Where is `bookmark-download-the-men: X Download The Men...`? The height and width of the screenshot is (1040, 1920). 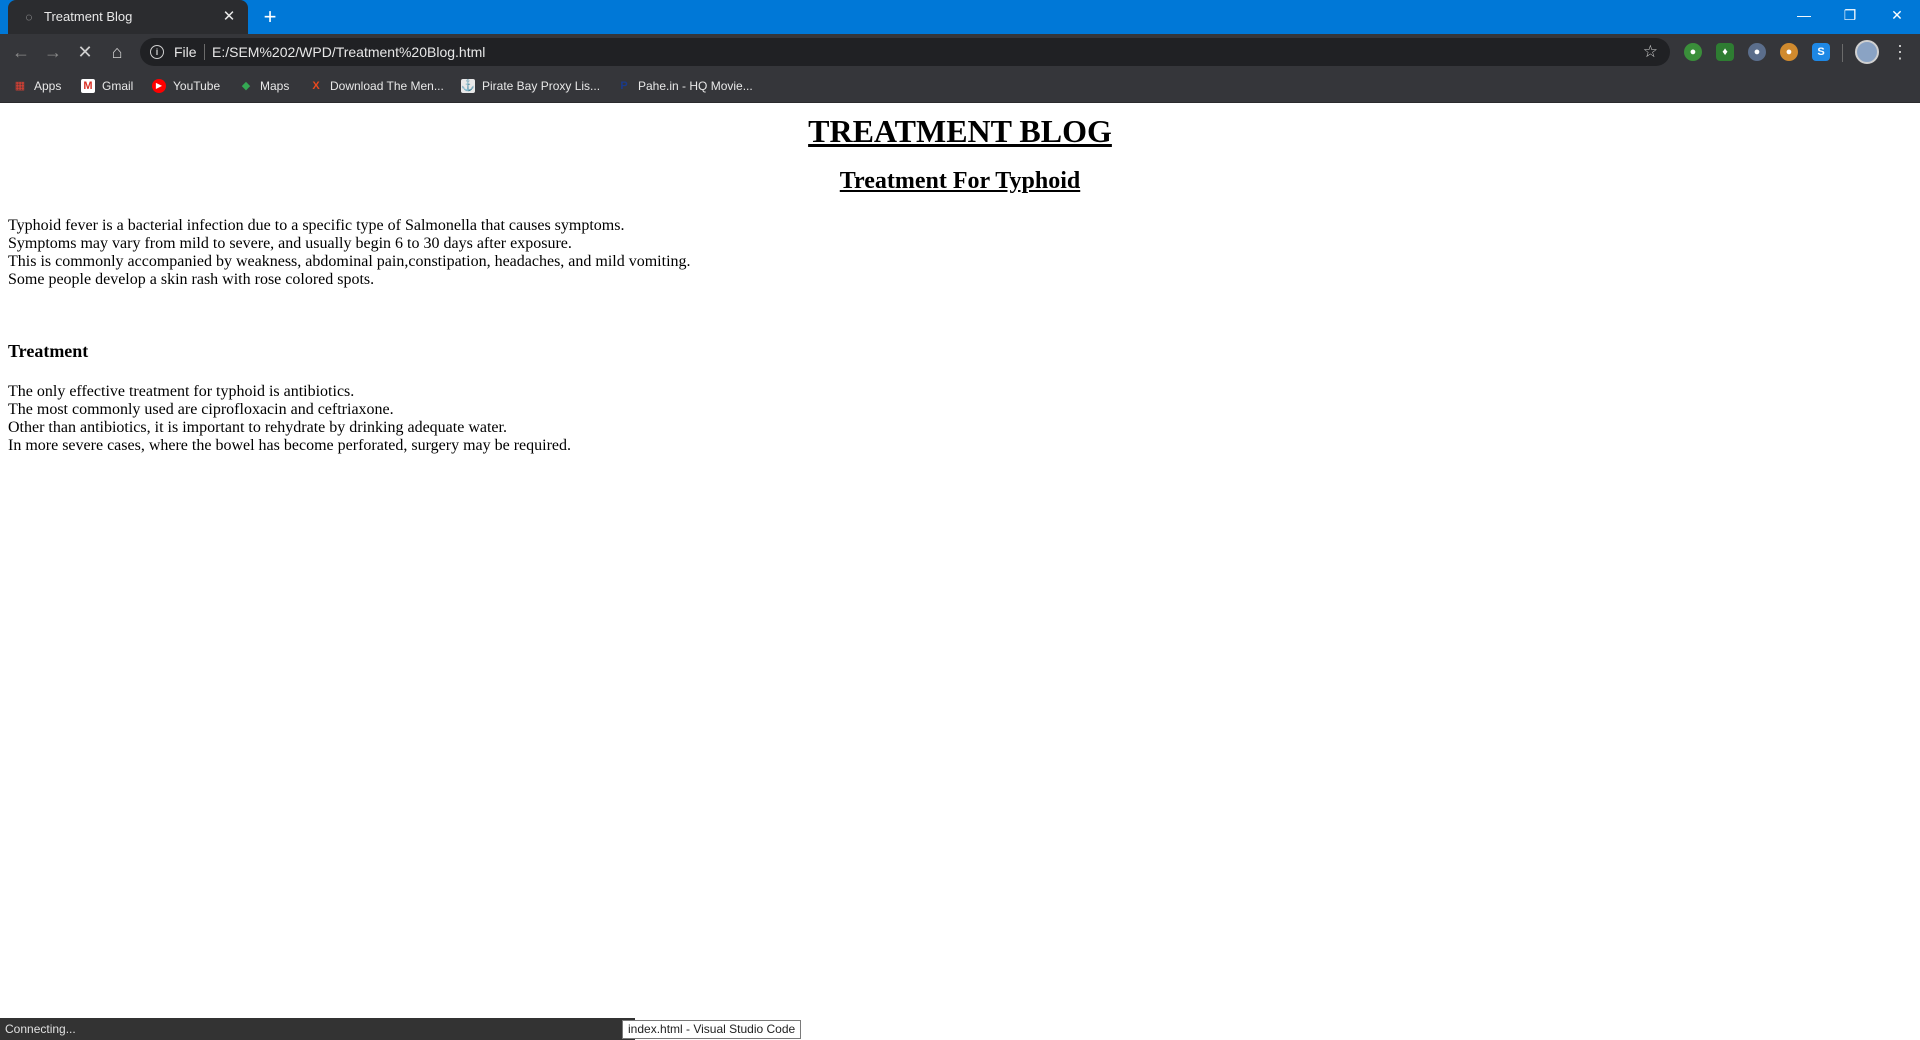
bookmark-download-the-men: X Download The Men... is located at coordinates (376, 86).